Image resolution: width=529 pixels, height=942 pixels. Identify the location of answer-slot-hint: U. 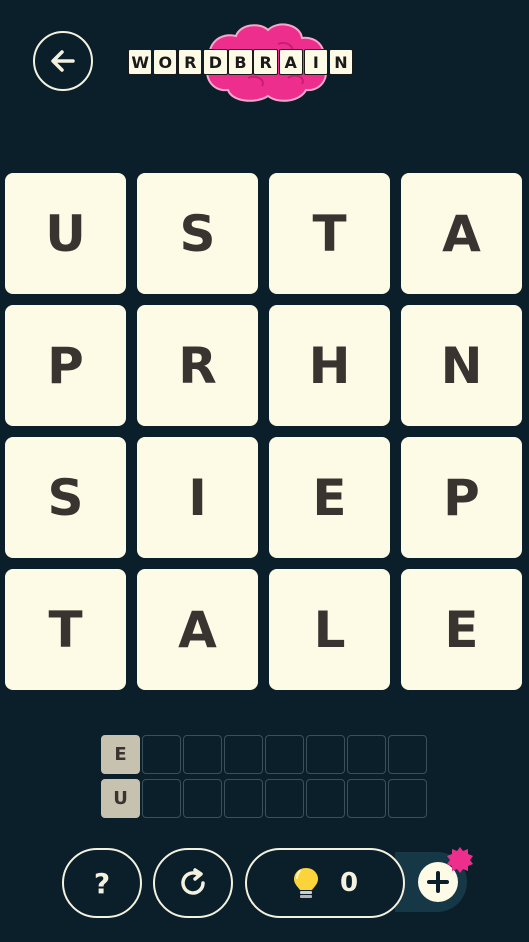
(120, 798).